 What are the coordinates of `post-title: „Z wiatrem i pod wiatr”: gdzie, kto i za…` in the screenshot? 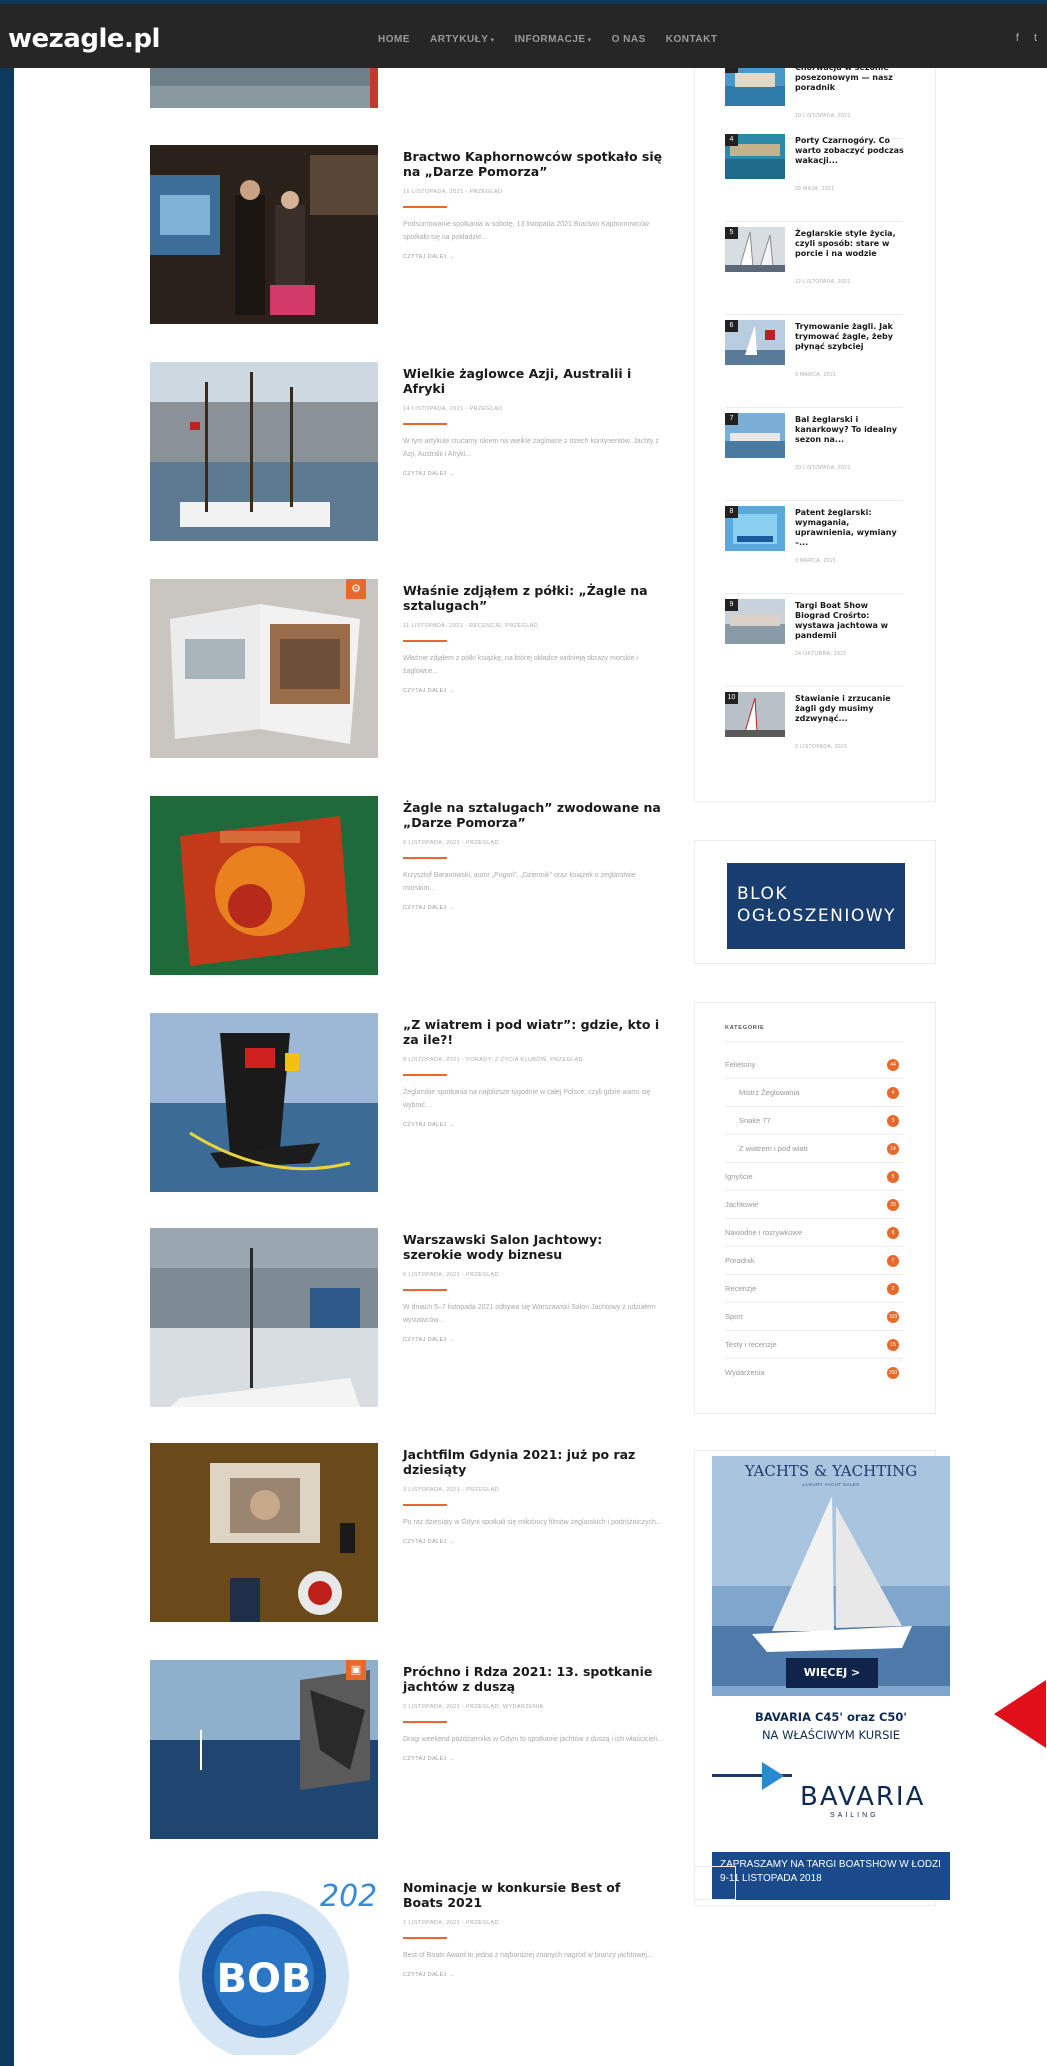 It's located at (533, 1032).